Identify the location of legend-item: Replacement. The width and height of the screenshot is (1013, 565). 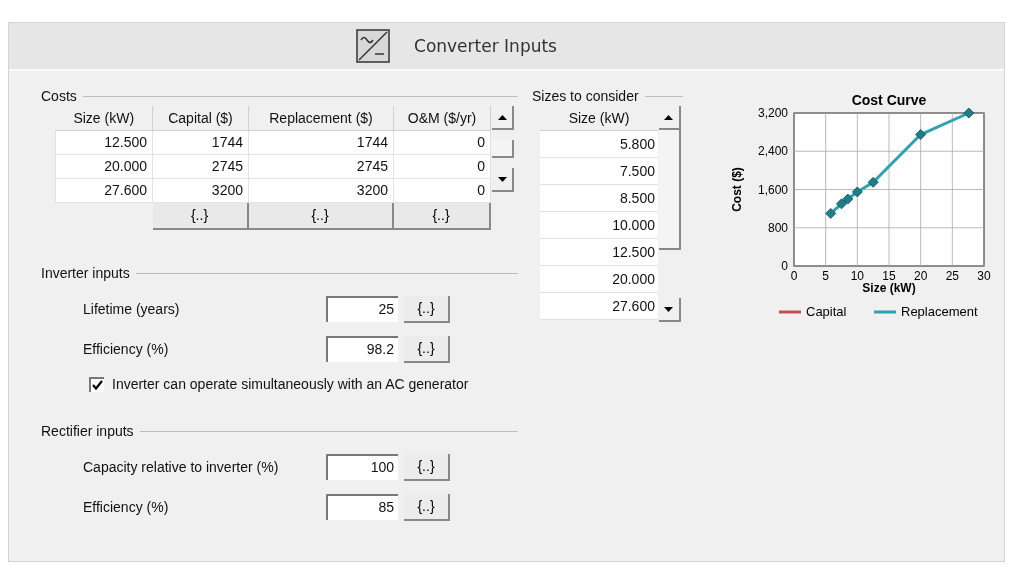
(926, 311).